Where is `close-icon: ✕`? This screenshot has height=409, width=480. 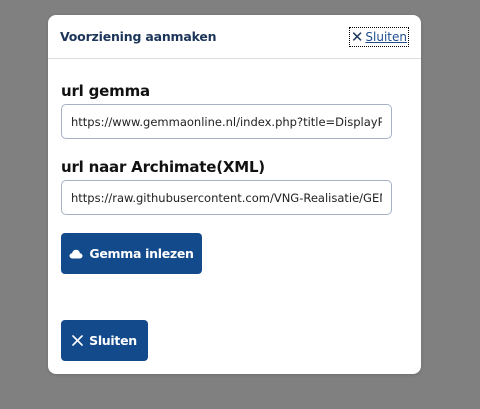 close-icon: ✕ is located at coordinates (357, 36).